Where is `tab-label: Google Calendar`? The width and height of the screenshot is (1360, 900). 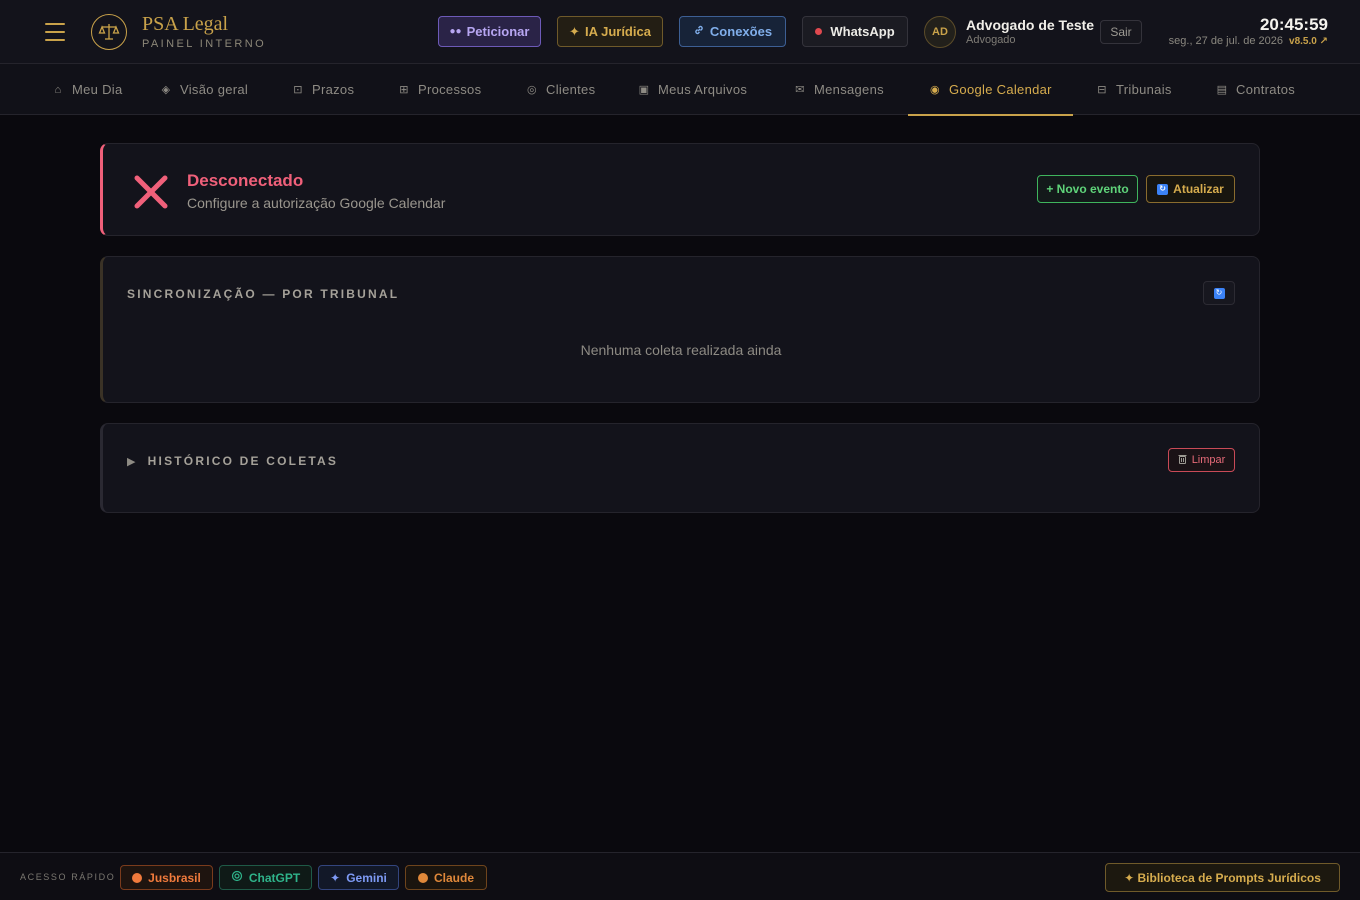
tab-label: Google Calendar is located at coordinates (1000, 89).